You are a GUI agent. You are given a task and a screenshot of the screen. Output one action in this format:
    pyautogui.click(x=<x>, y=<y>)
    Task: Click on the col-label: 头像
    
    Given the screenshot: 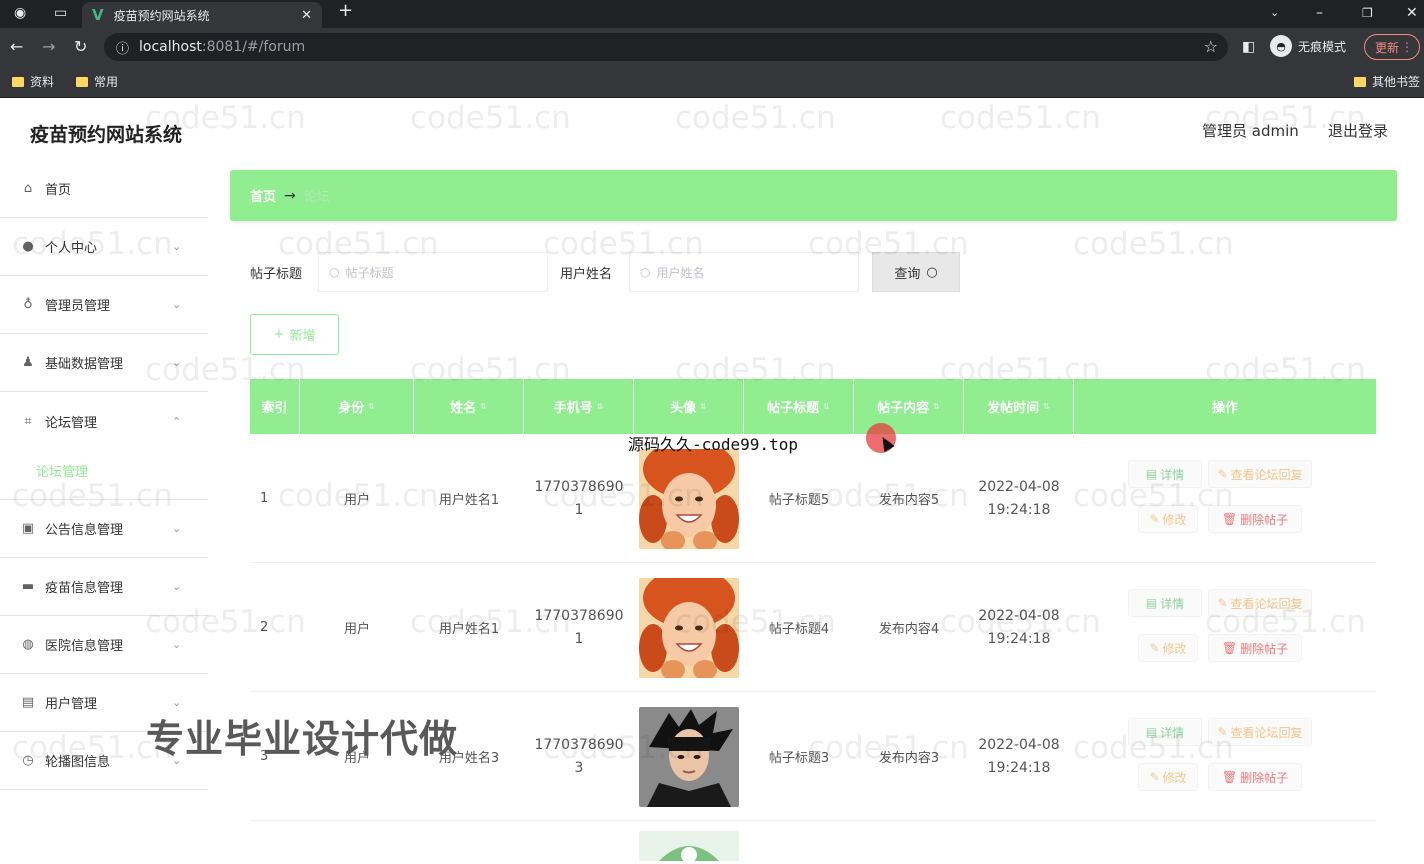 What is the action you would take?
    pyautogui.click(x=683, y=408)
    